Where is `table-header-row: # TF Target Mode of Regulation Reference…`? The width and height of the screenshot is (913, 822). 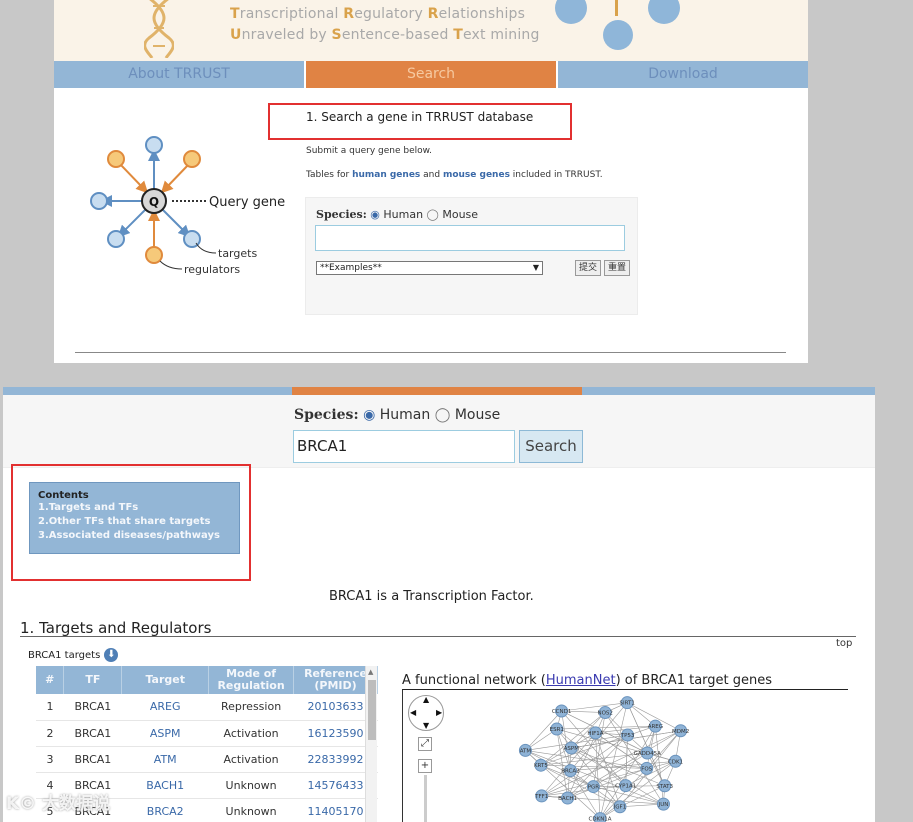
table-header-row: # TF Target Mode of Regulation Reference… is located at coordinates (207, 680).